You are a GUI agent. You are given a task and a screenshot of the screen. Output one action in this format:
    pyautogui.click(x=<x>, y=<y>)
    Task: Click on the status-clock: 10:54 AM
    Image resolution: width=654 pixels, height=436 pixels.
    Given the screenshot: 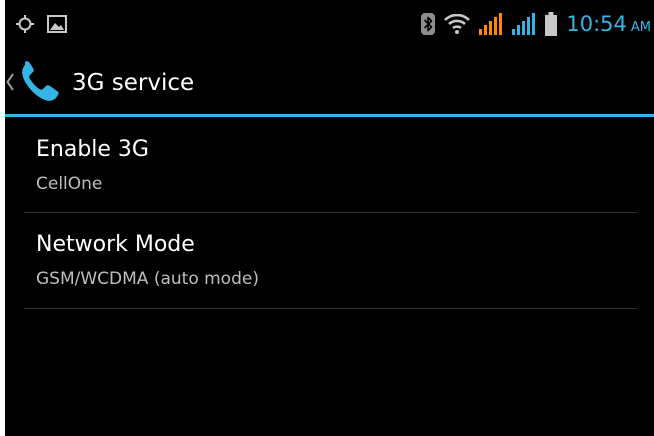 What is the action you would take?
    pyautogui.click(x=608, y=24)
    